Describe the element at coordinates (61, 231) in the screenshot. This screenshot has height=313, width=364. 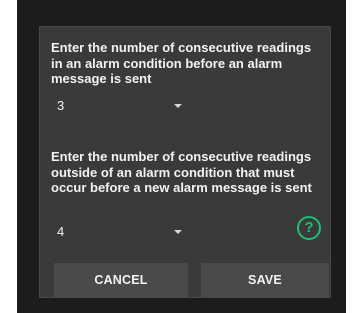
I see `clear-readings-value: 4` at that location.